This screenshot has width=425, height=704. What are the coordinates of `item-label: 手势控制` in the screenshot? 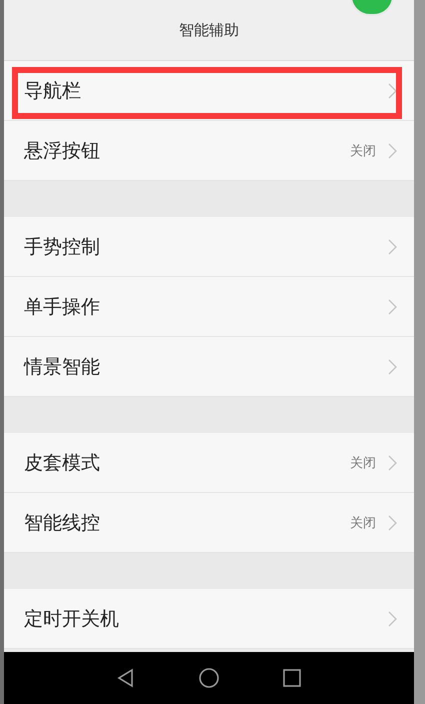 It's located at (62, 247).